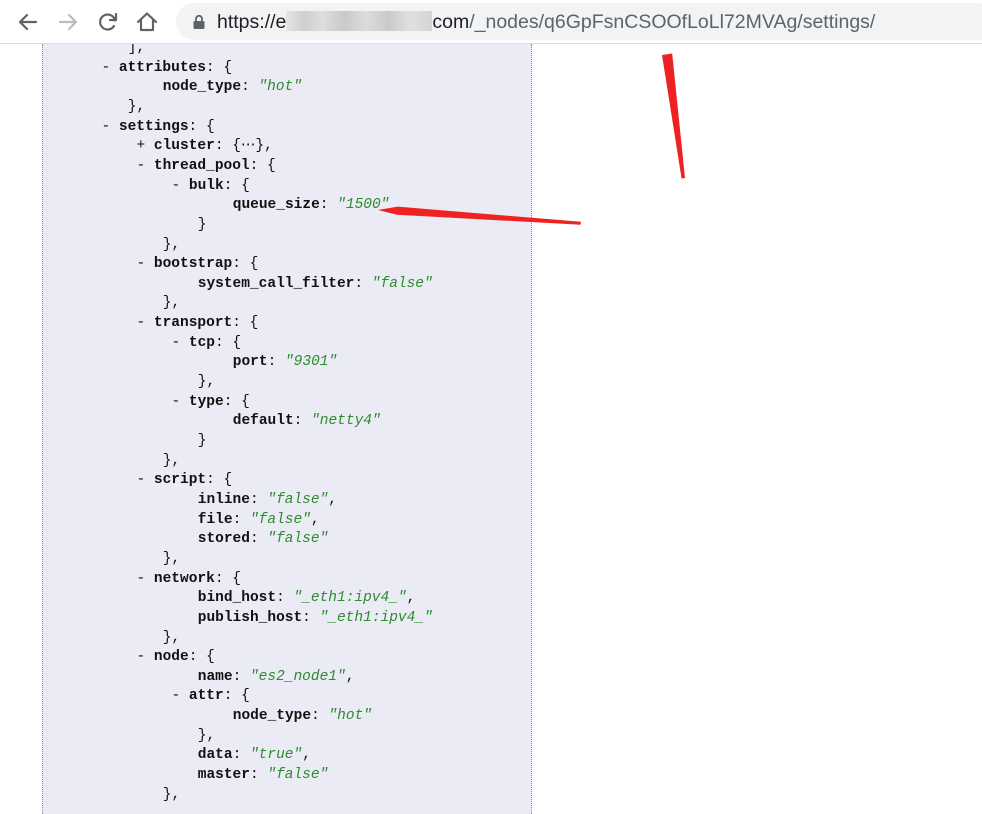 This screenshot has height=814, width=982. Describe the element at coordinates (153, 126) in the screenshot. I see `json-key: settings` at that location.